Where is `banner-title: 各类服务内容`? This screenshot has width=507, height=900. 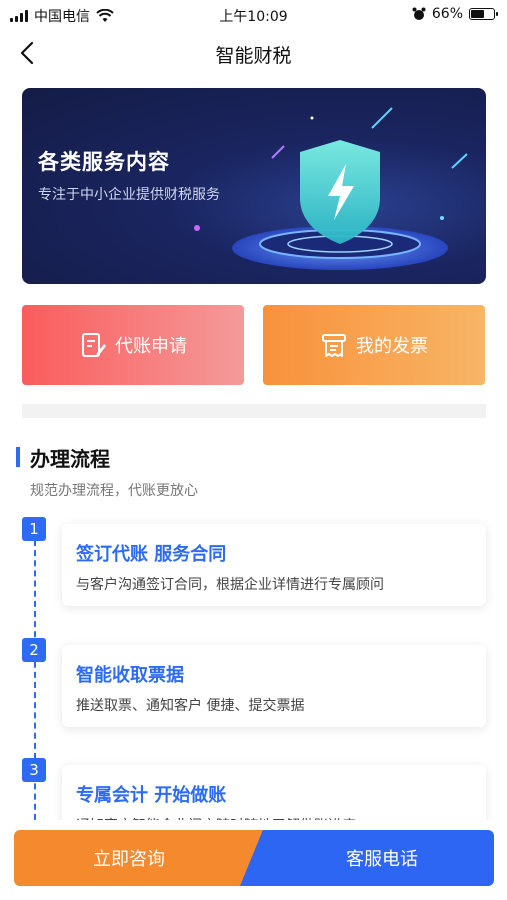
banner-title: 各类服务内容 is located at coordinates (104, 162).